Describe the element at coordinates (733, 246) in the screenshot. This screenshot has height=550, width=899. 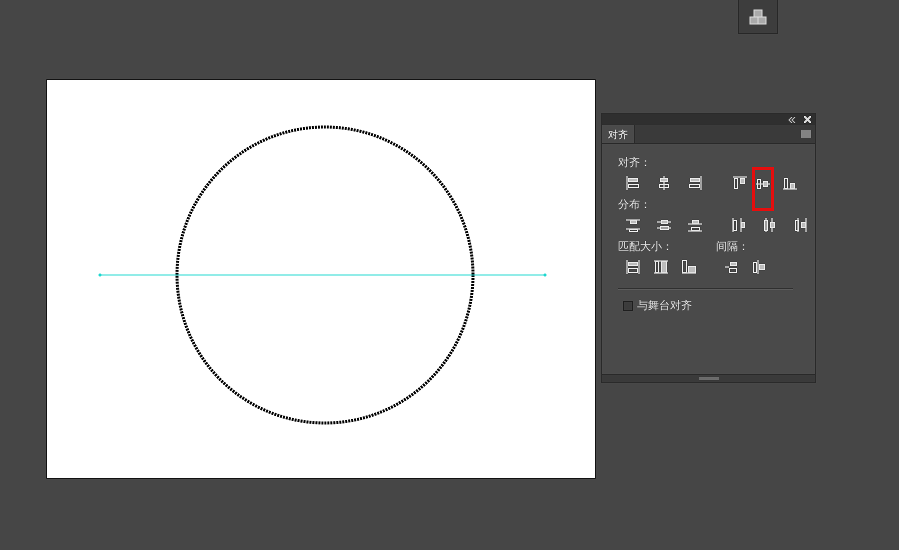
I see `section-label: 间隔：` at that location.